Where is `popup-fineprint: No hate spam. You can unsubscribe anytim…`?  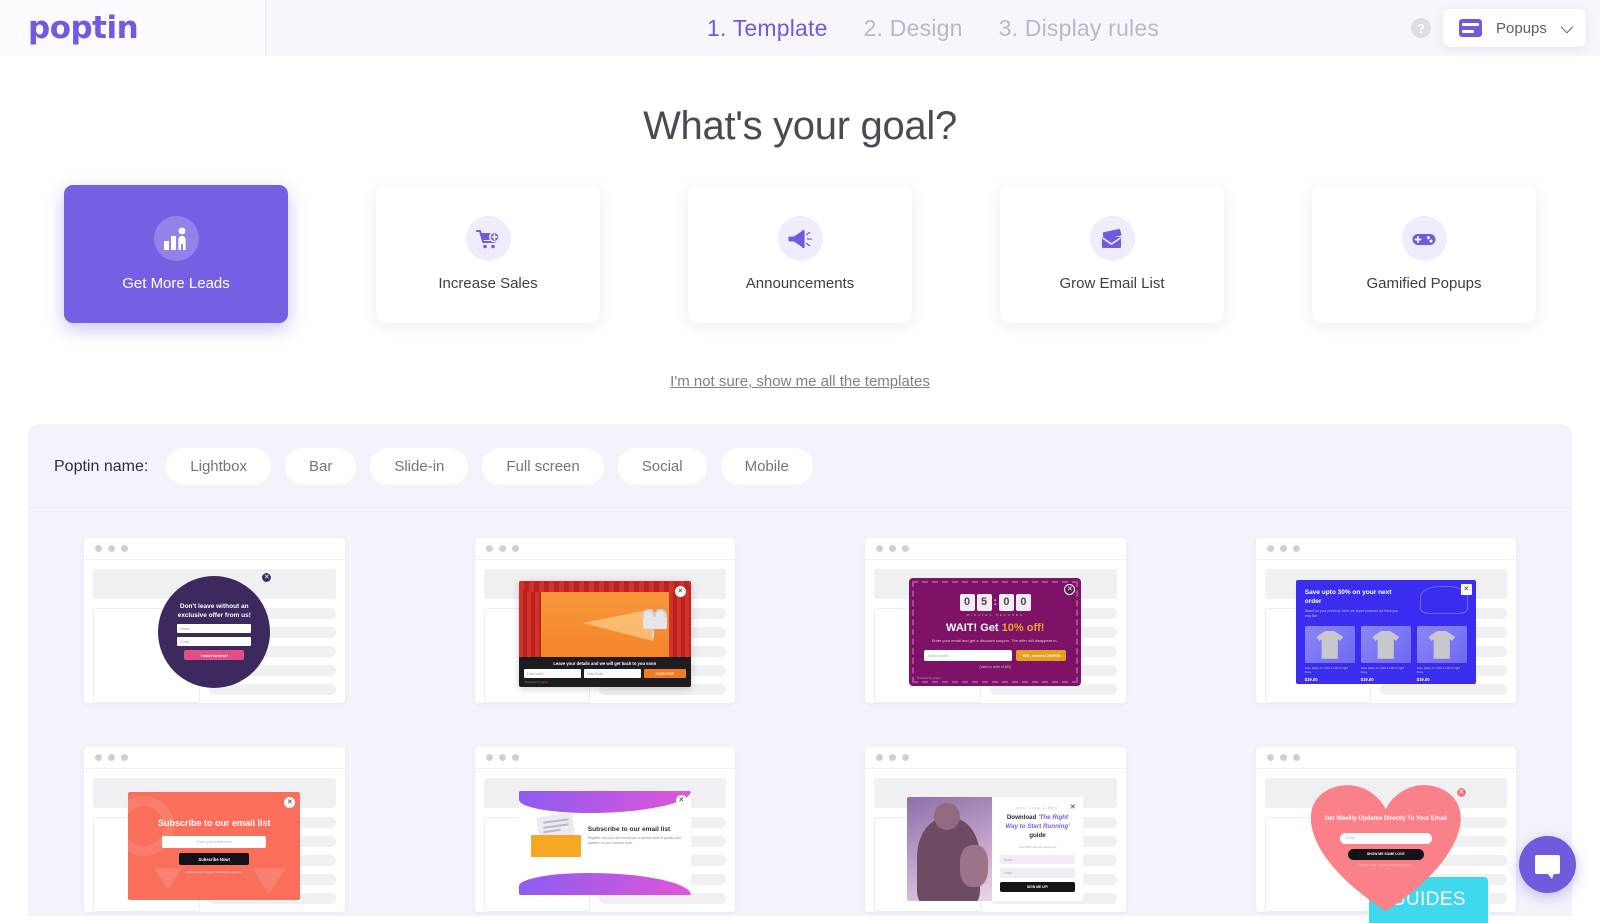
popup-fineprint: No hate spam. You can unsubscribe anytim… is located at coordinates (214, 872).